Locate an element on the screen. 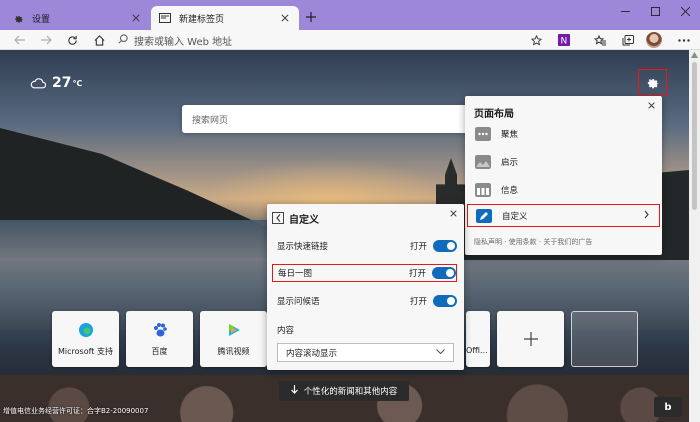  tile-label: Microsoft 支持 is located at coordinates (85, 351).